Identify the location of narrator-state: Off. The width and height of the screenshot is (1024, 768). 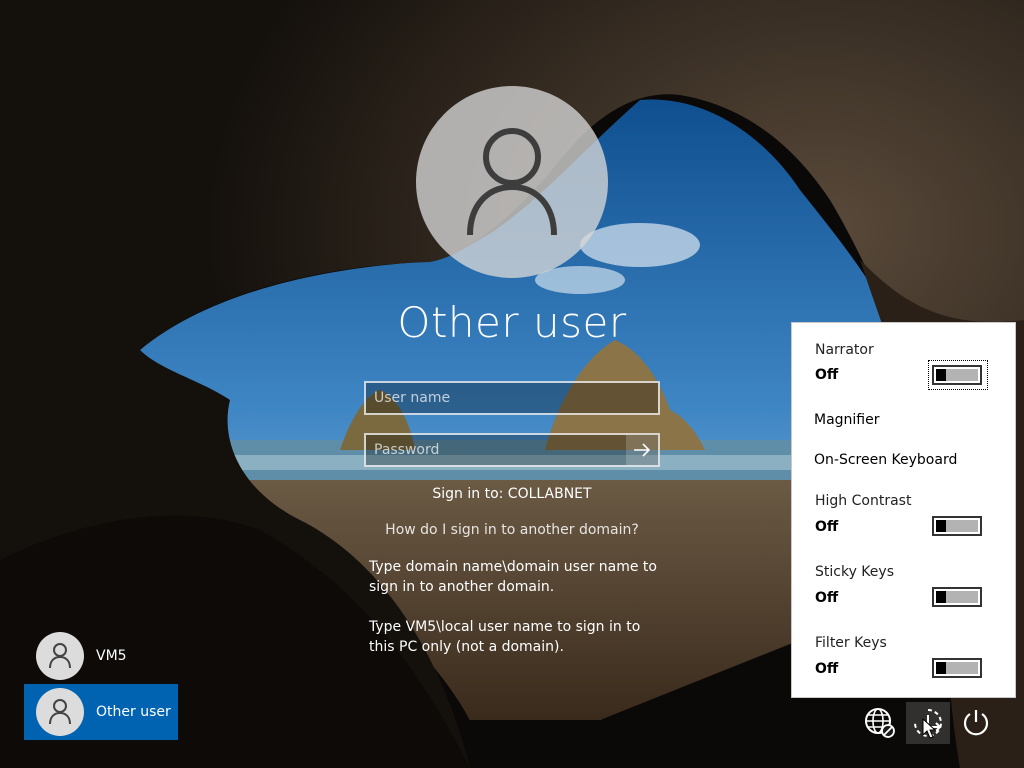
(827, 375).